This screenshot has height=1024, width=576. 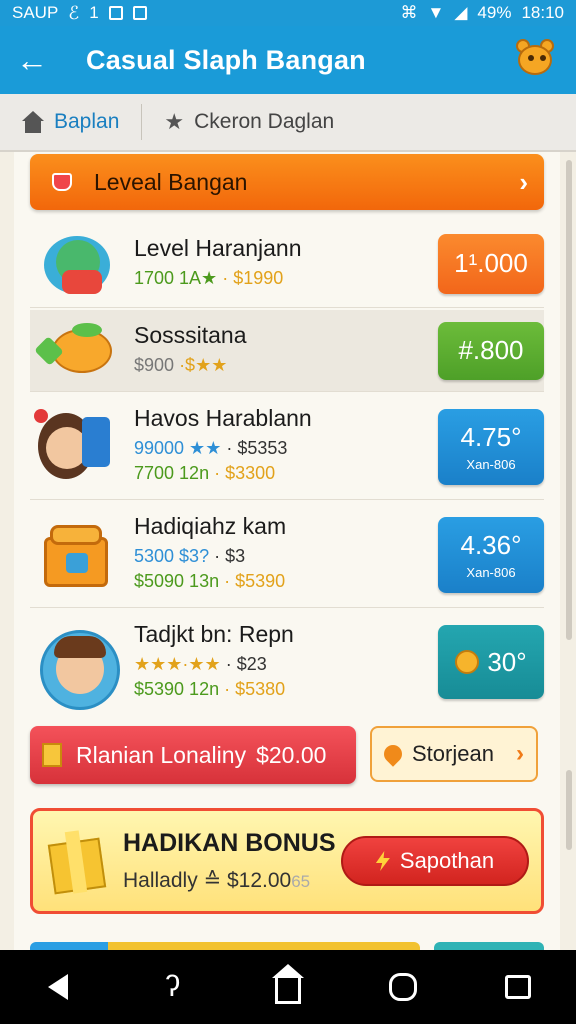 I want to click on scrollbar, so click(x=569, y=400).